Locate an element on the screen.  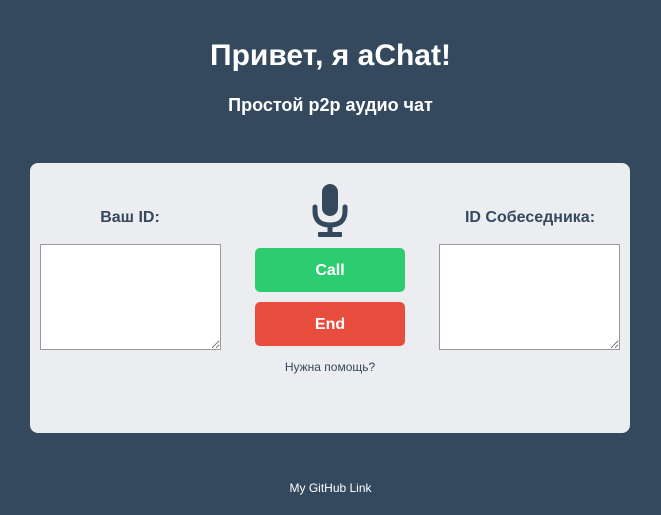
your-id-field is located at coordinates (130, 297).